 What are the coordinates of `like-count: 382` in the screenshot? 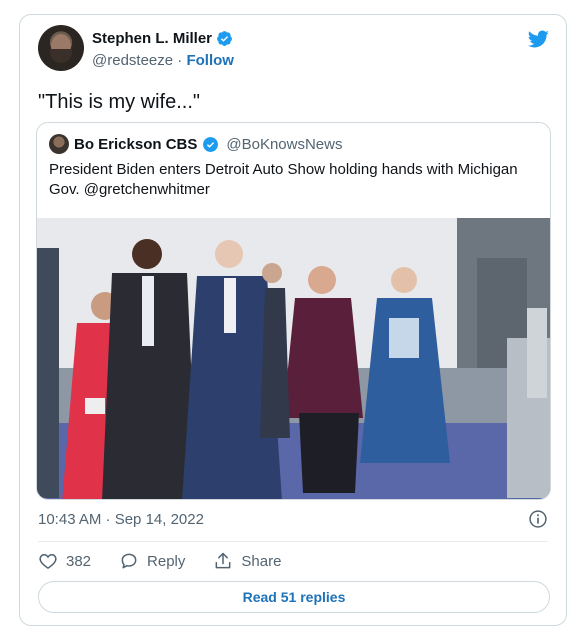 It's located at (79, 561).